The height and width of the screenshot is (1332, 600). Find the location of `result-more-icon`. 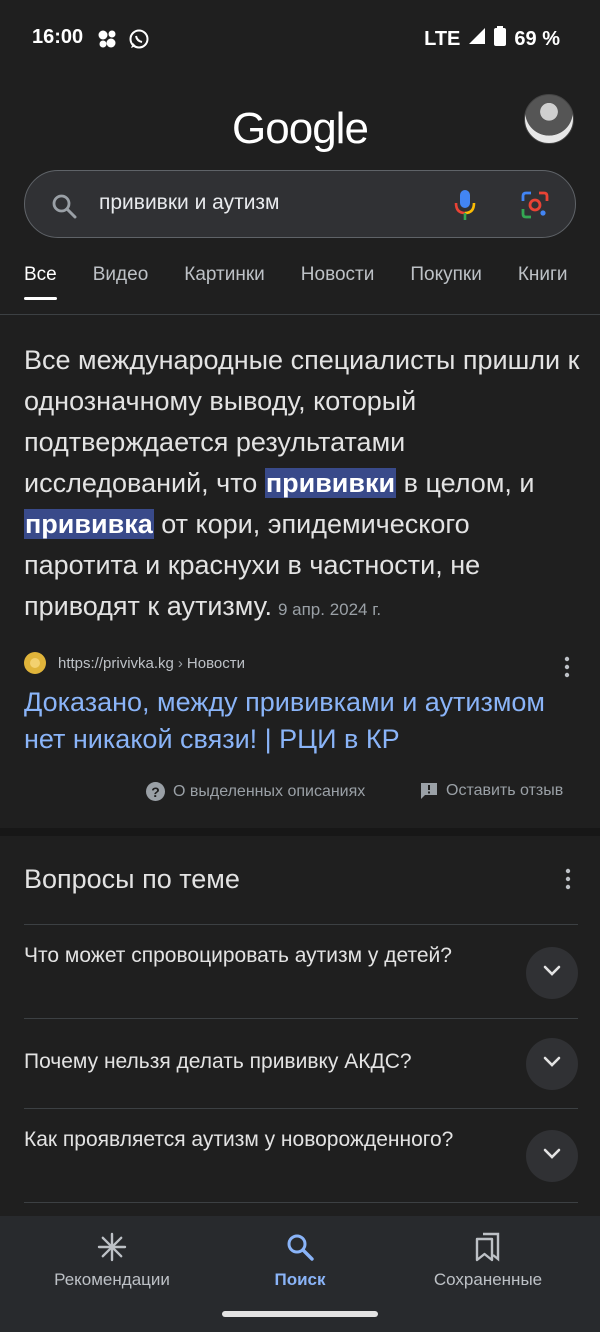

result-more-icon is located at coordinates (567, 669).